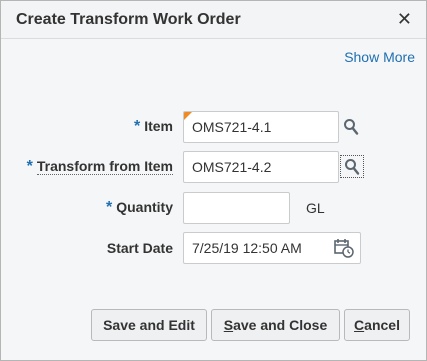 The image size is (427, 361). Describe the element at coordinates (247, 248) in the screenshot. I see `start-date-value: 7/25/19 12:50 AM` at that location.